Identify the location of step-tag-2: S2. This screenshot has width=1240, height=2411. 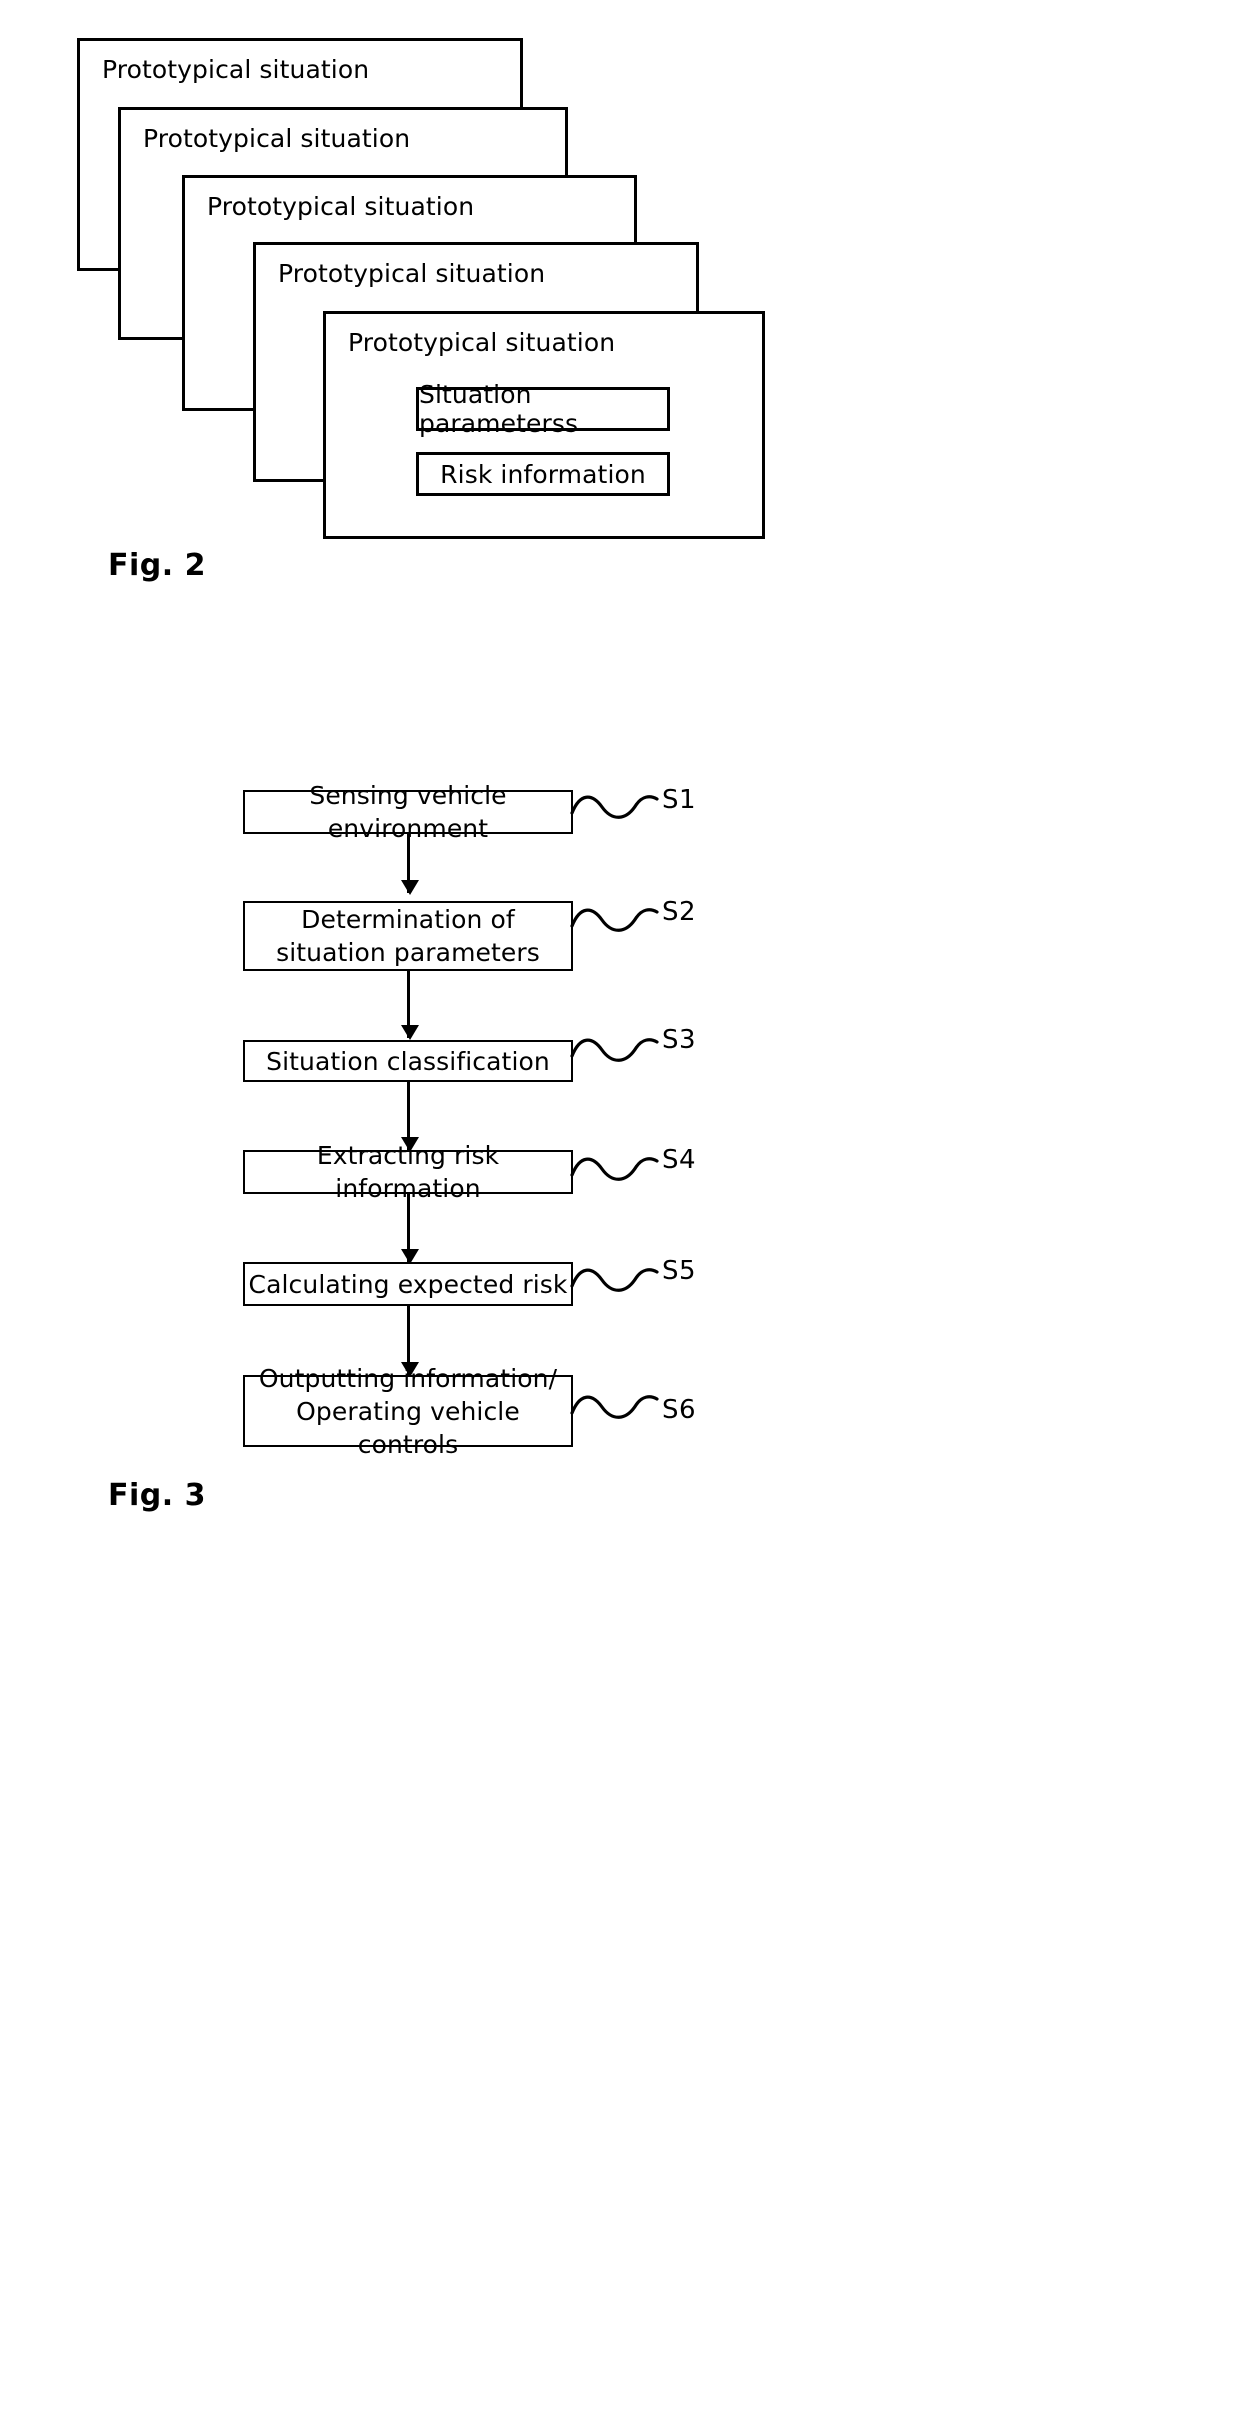
(679, 912).